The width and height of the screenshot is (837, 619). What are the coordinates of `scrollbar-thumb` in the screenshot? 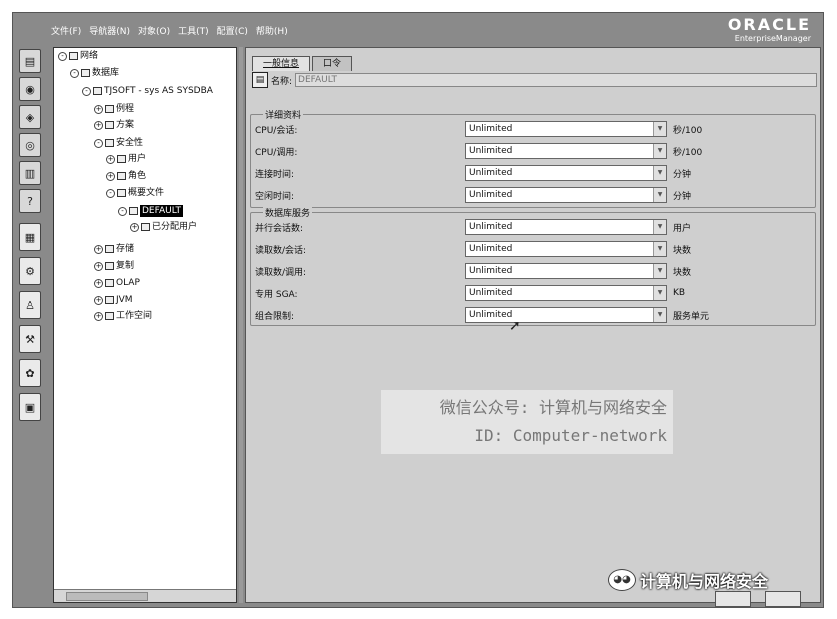 It's located at (107, 596).